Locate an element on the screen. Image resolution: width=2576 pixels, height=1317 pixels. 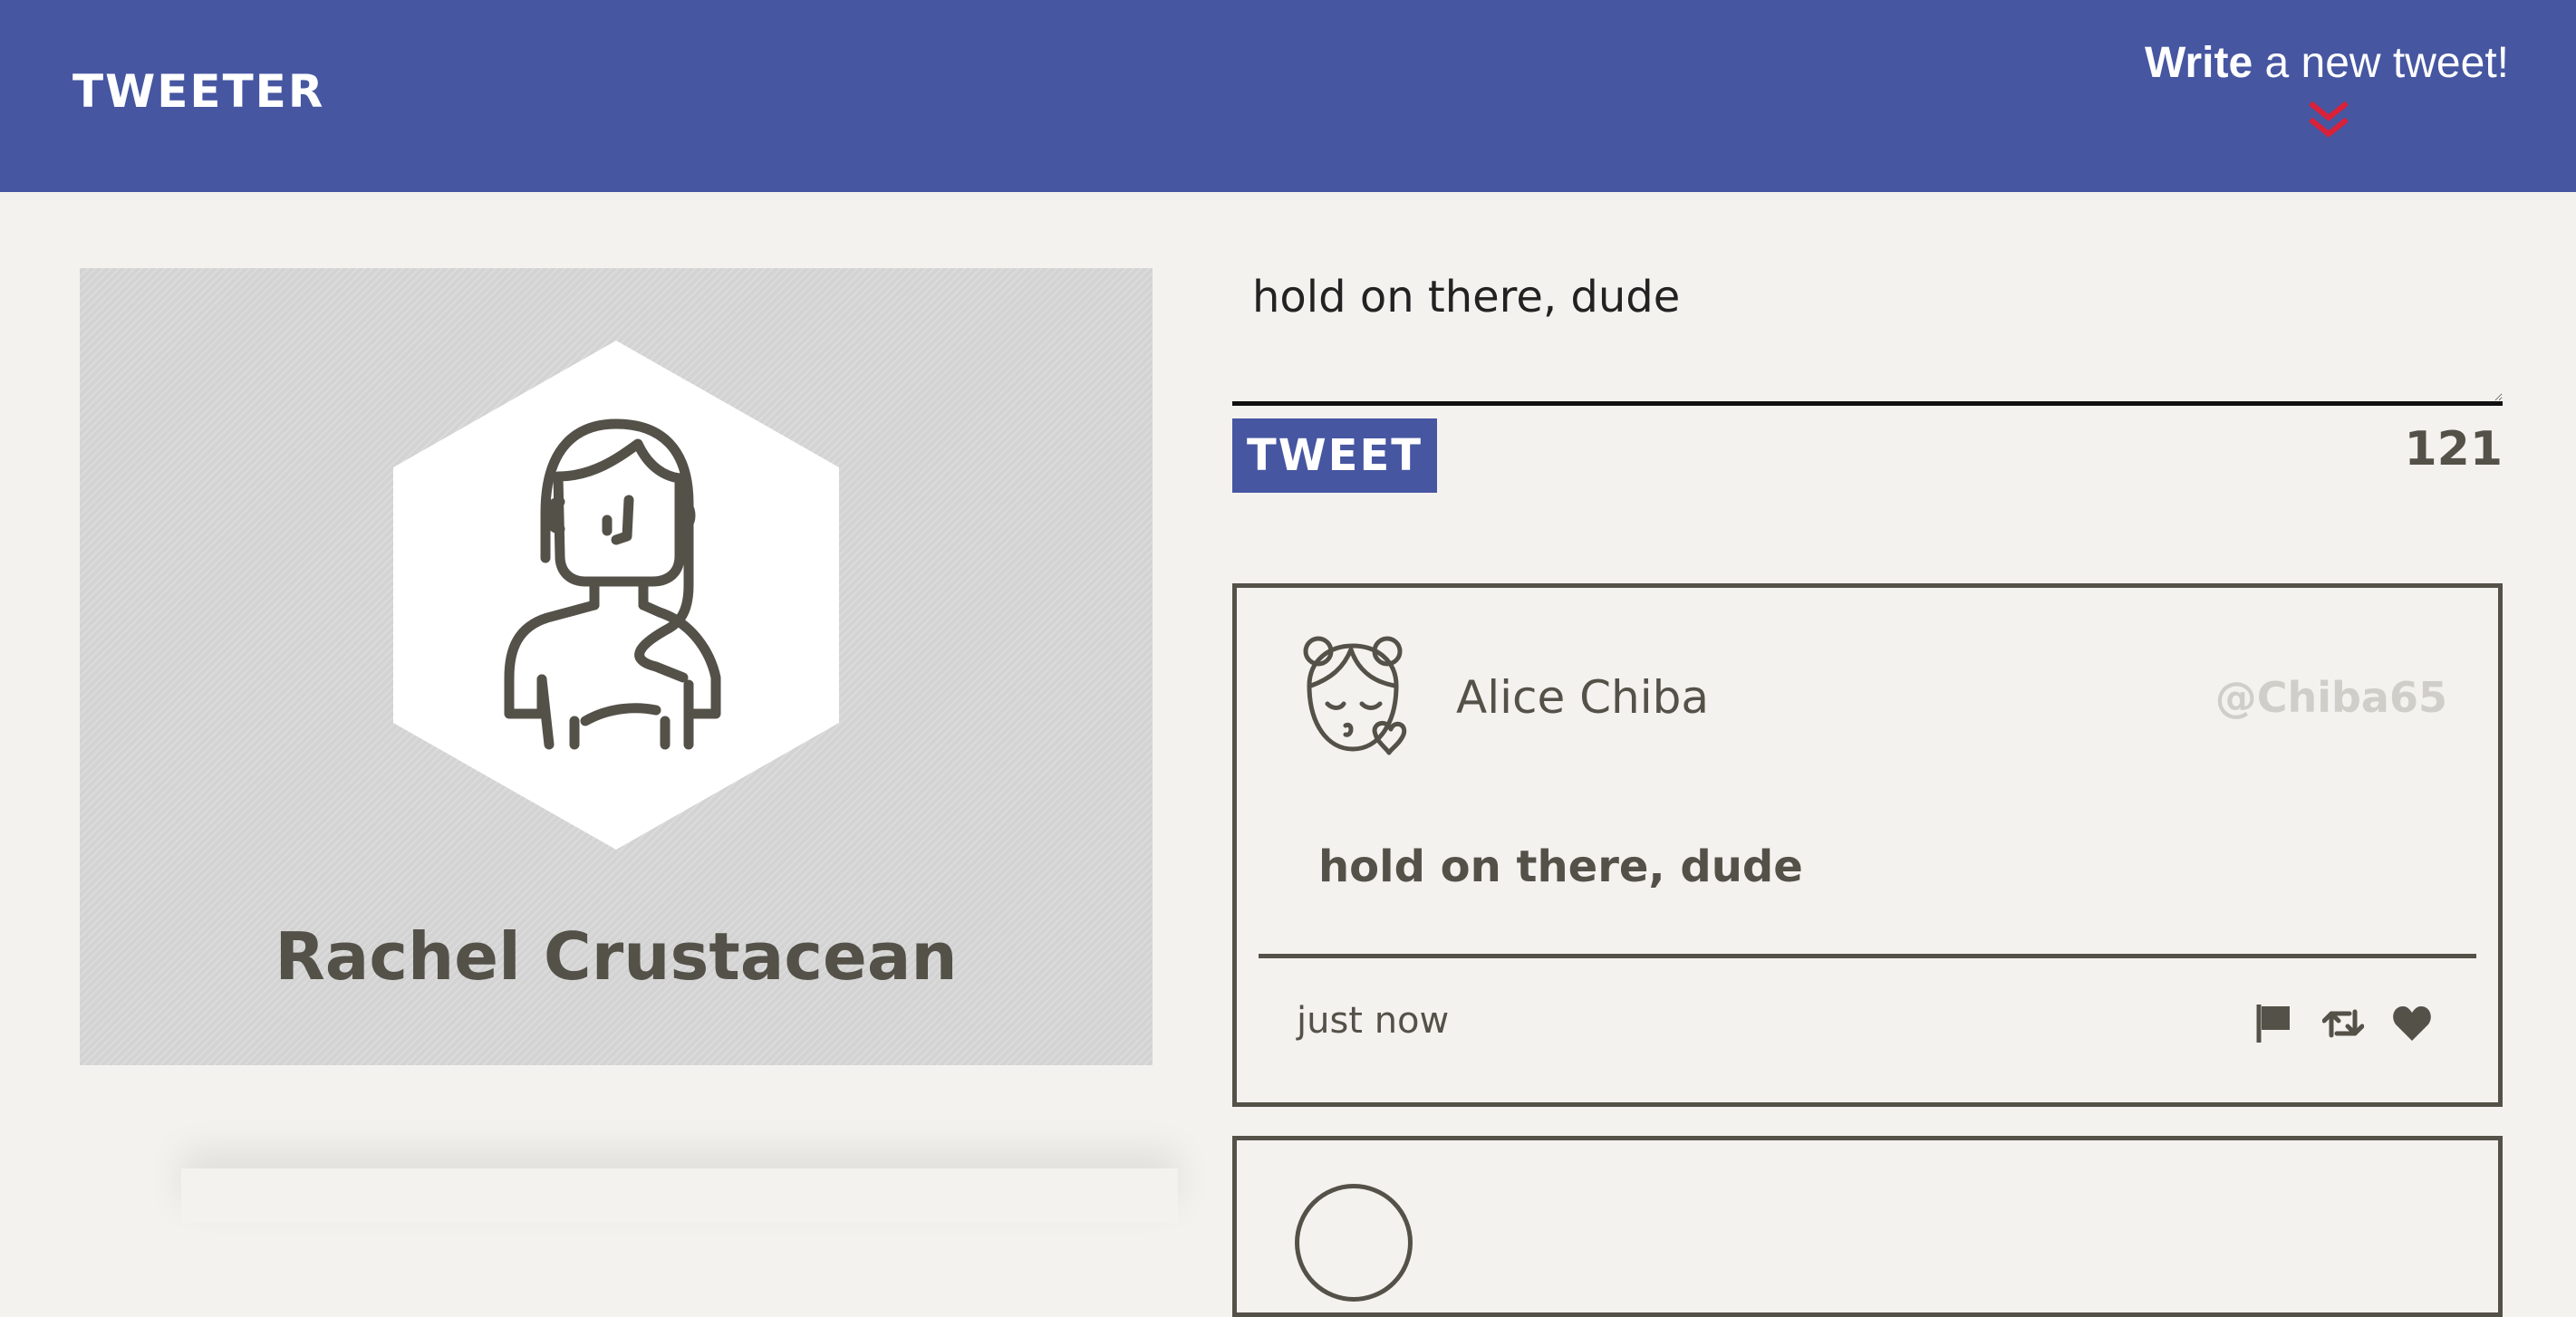
tweet-body: hold on there, dude is located at coordinates (1560, 867).